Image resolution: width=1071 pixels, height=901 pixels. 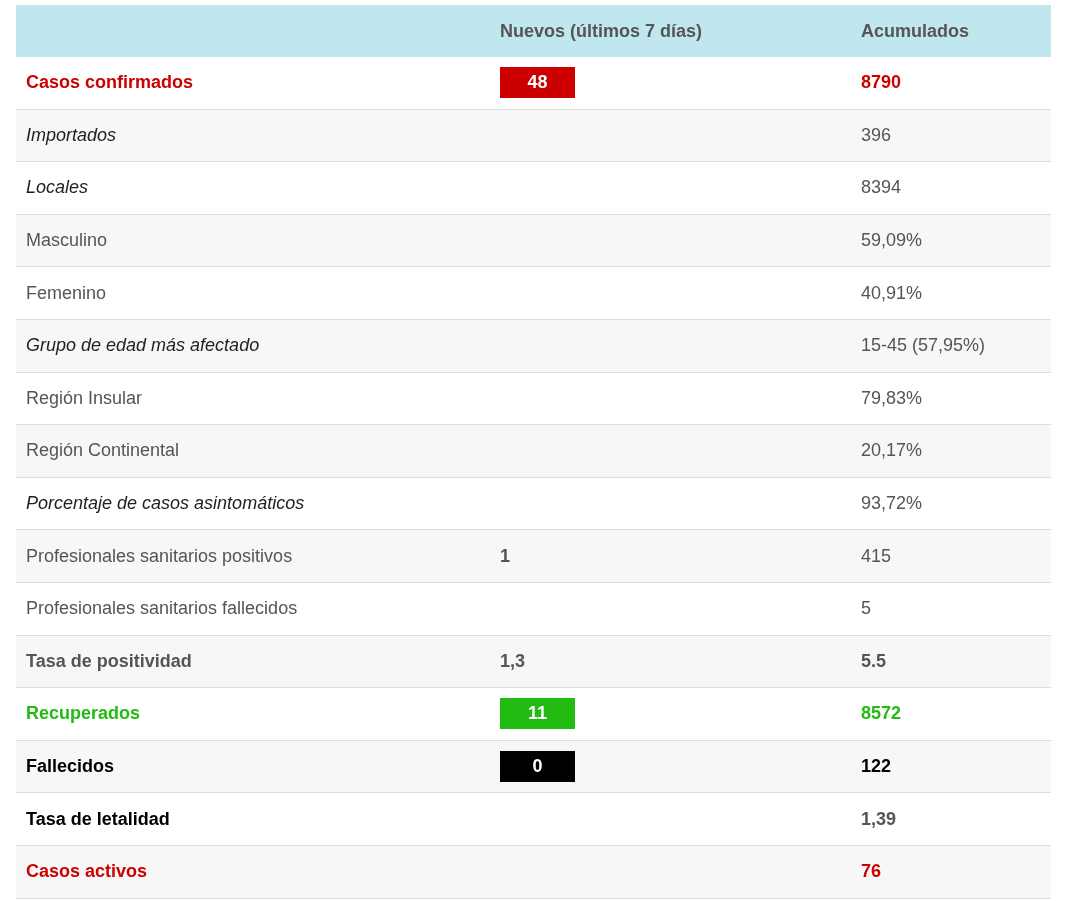 I want to click on column-header: Acumulados, so click(x=915, y=30).